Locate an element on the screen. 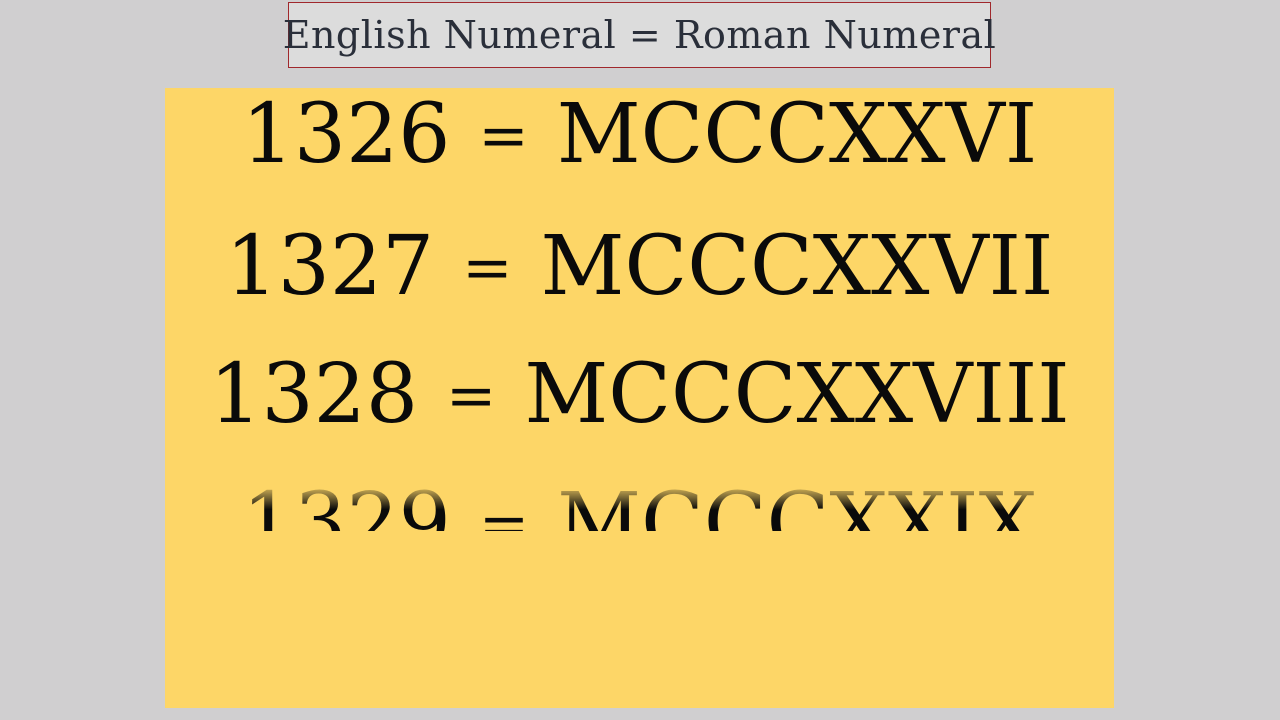  numeral-row: 1326 = MCCCXXVI is located at coordinates (639, 135).